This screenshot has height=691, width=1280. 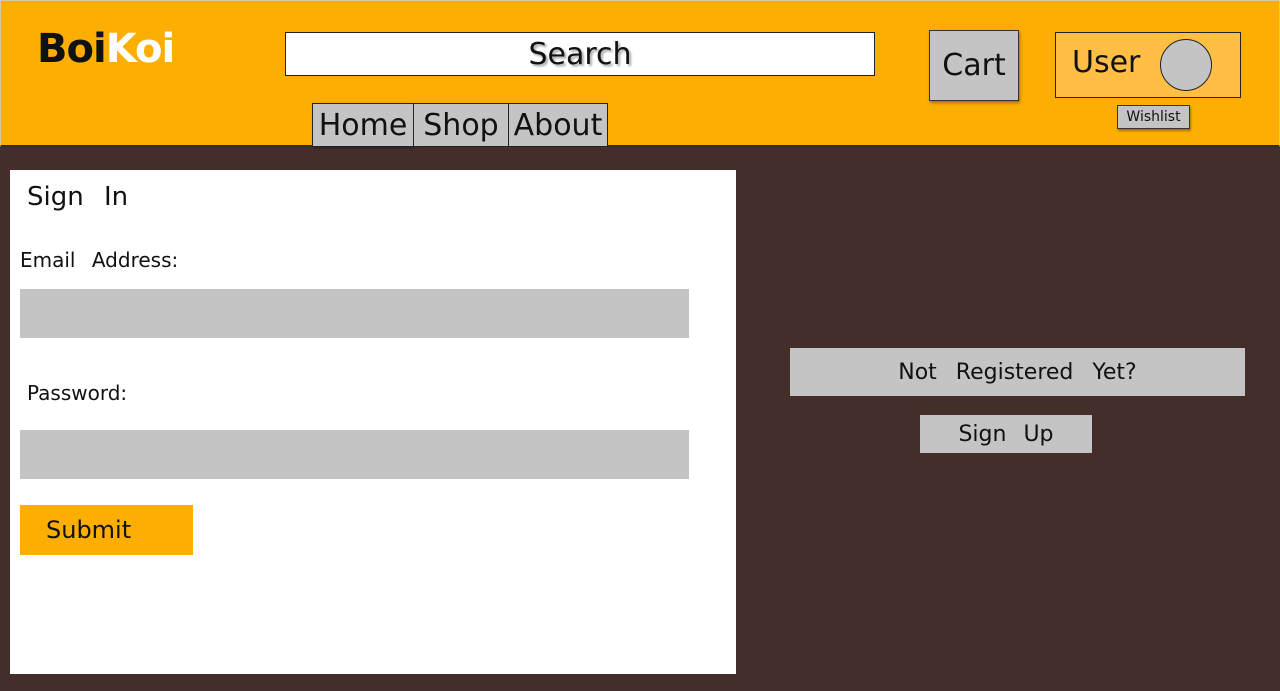 I want to click on search-bar: Search, so click(x=580, y=54).